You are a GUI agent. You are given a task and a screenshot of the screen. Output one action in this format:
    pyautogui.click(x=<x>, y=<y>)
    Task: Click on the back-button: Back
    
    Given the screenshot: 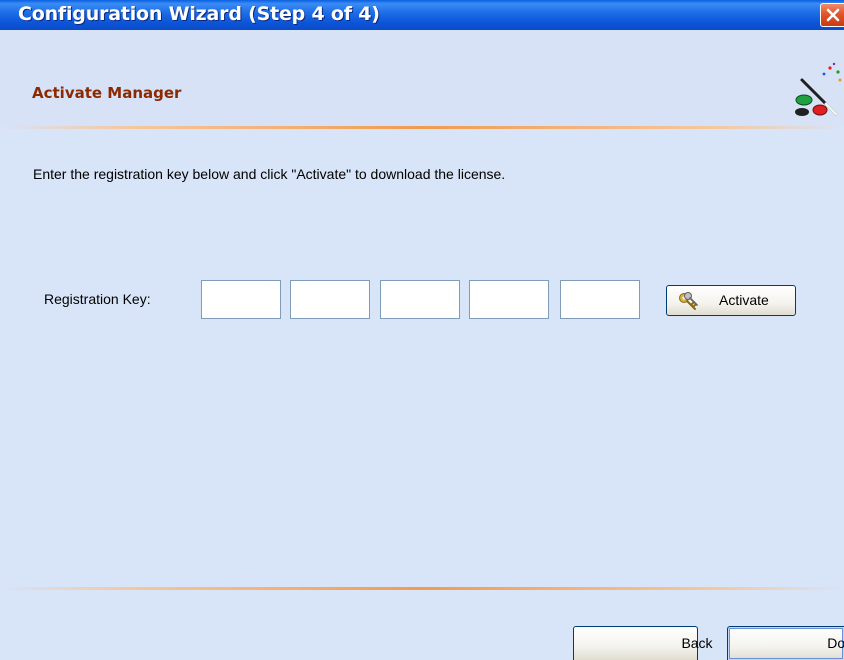 What is the action you would take?
    pyautogui.click(x=643, y=643)
    